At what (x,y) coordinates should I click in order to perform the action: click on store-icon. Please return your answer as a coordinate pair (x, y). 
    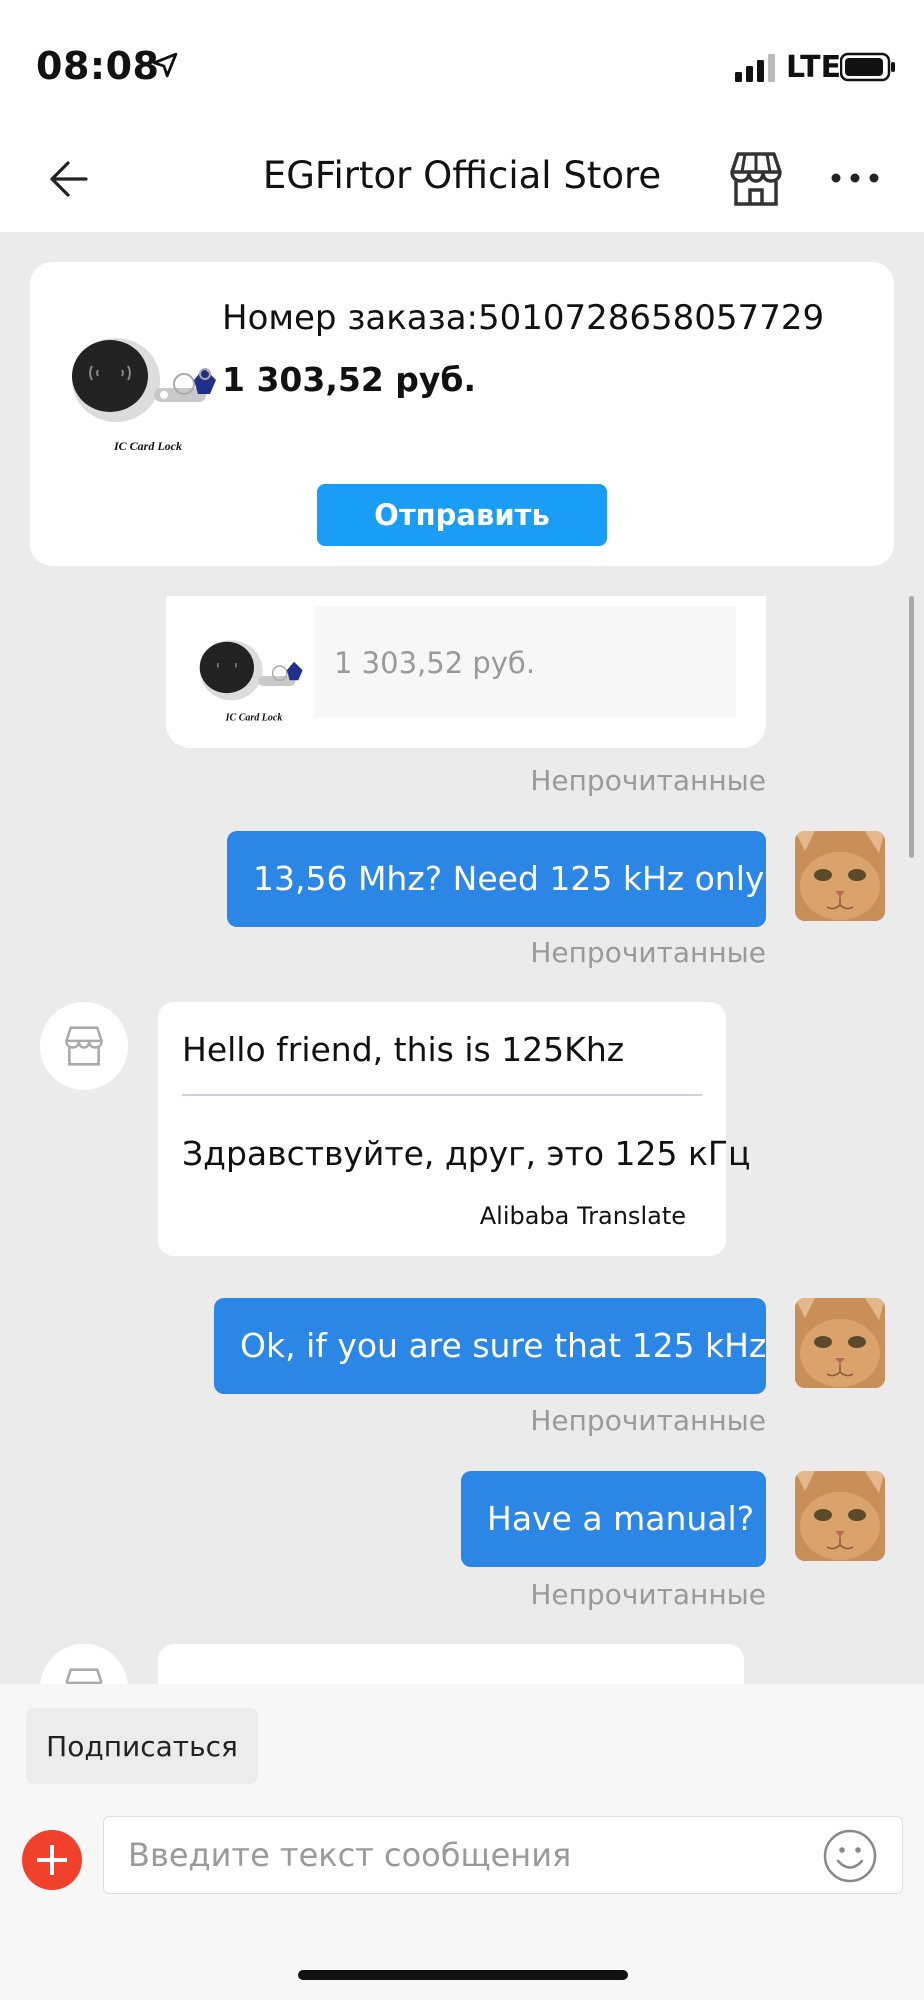
    Looking at the image, I should click on (756, 179).